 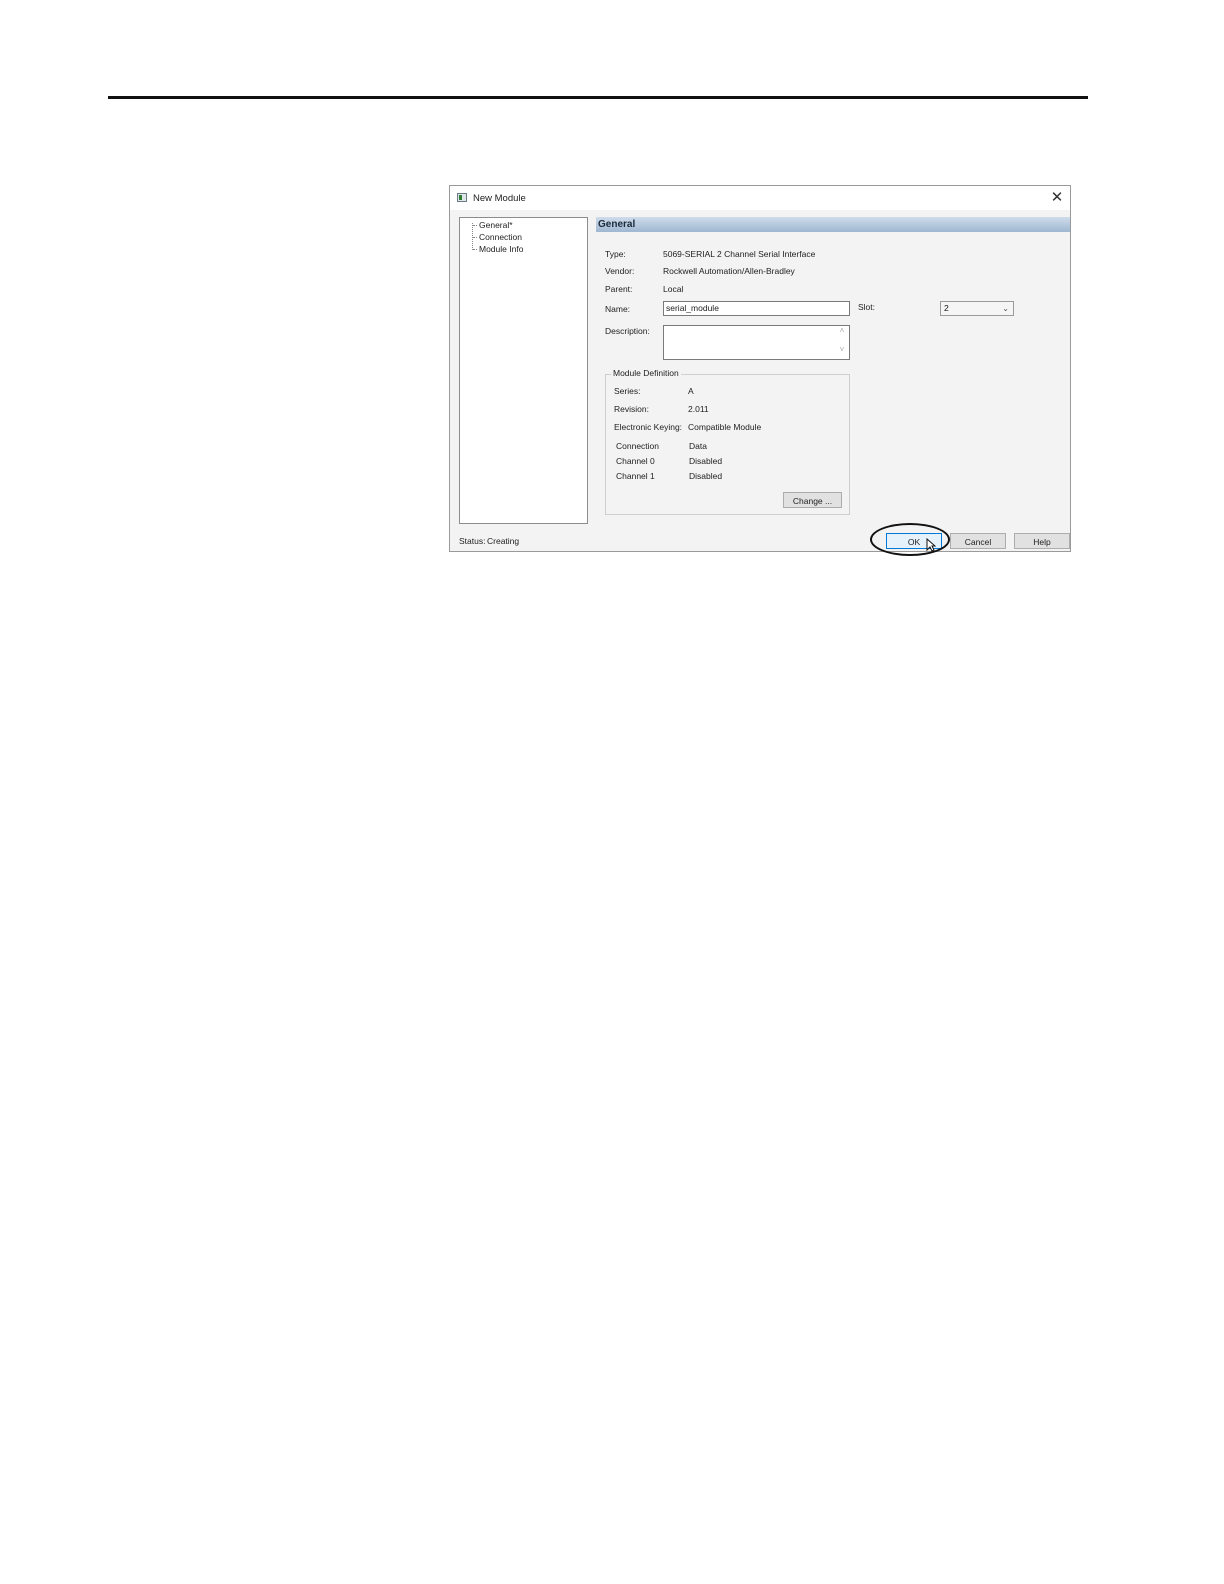 I want to click on slot-value: 2, so click(x=946, y=308).